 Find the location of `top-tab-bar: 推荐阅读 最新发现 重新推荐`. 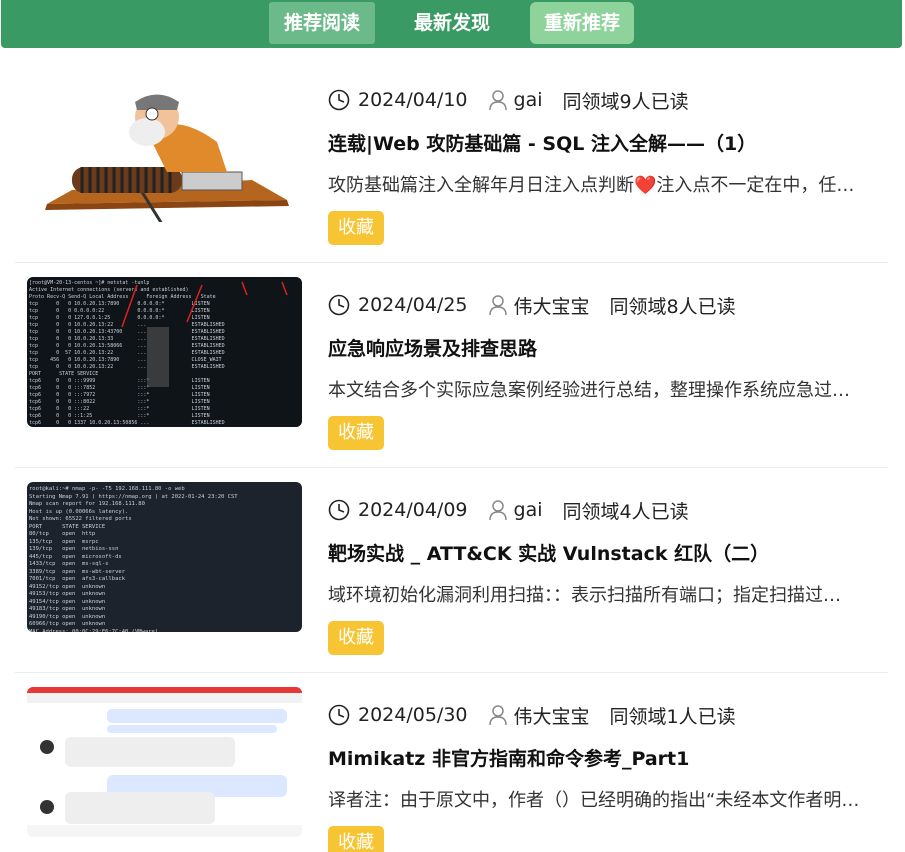

top-tab-bar: 推荐阅读 最新发现 重新推荐 is located at coordinates (451, 24).